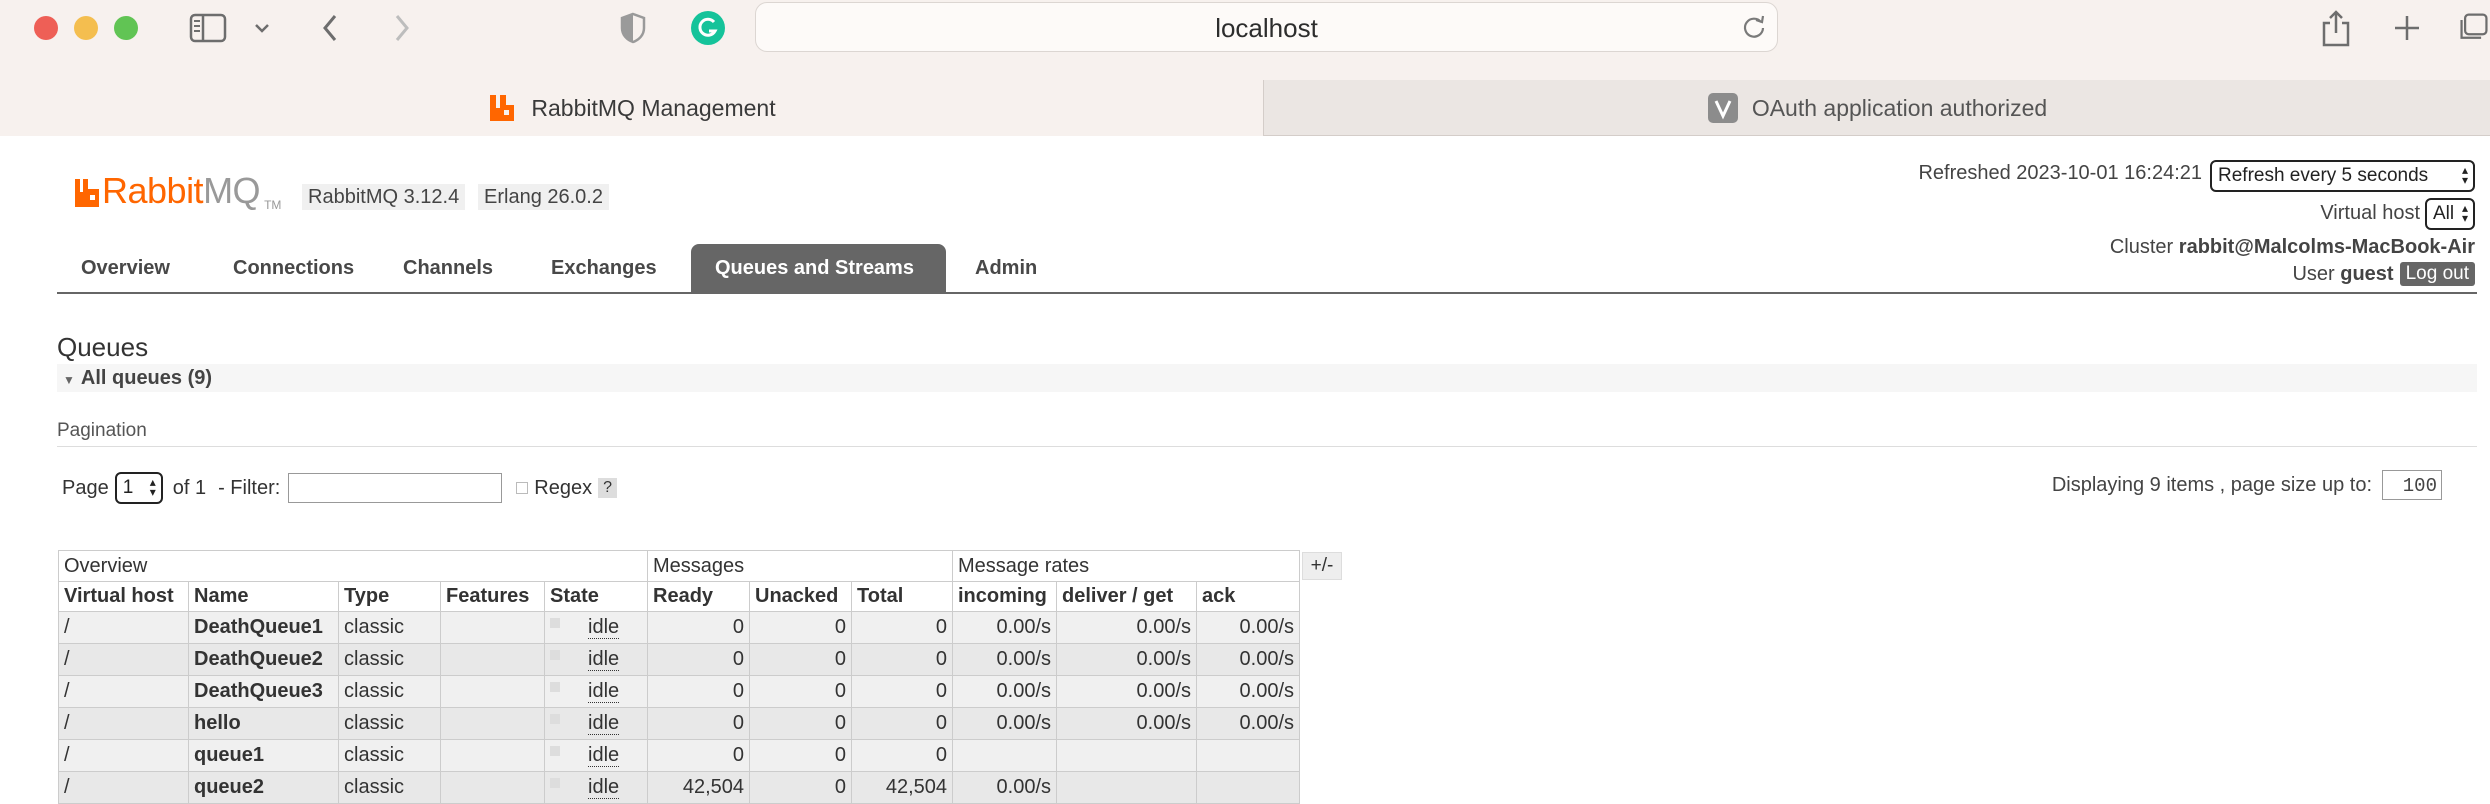 The width and height of the screenshot is (2490, 804). What do you see at coordinates (389, 596) in the screenshot?
I see `col-type: Type` at bounding box center [389, 596].